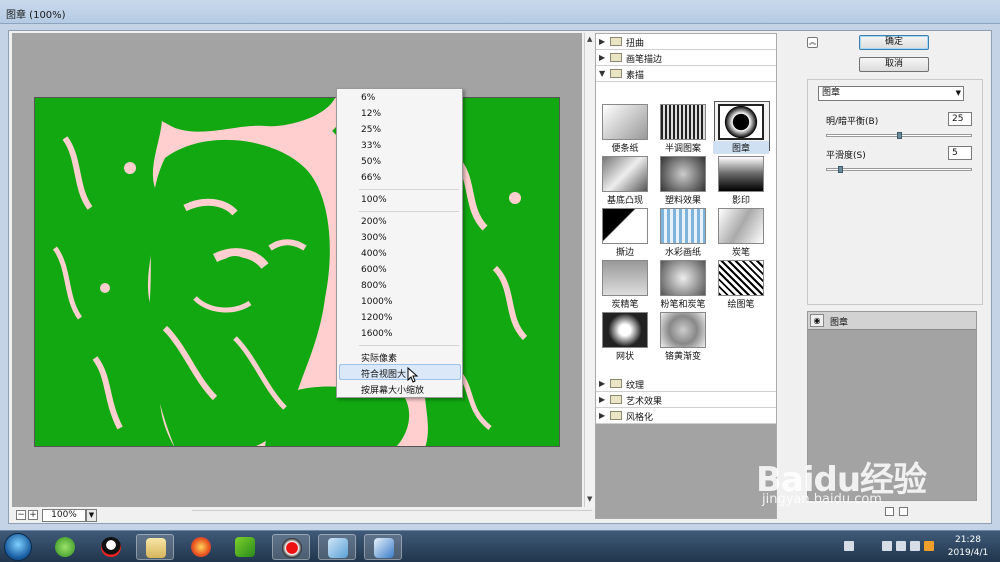  I want to click on taskbar-app-360-browser, so click(65, 547).